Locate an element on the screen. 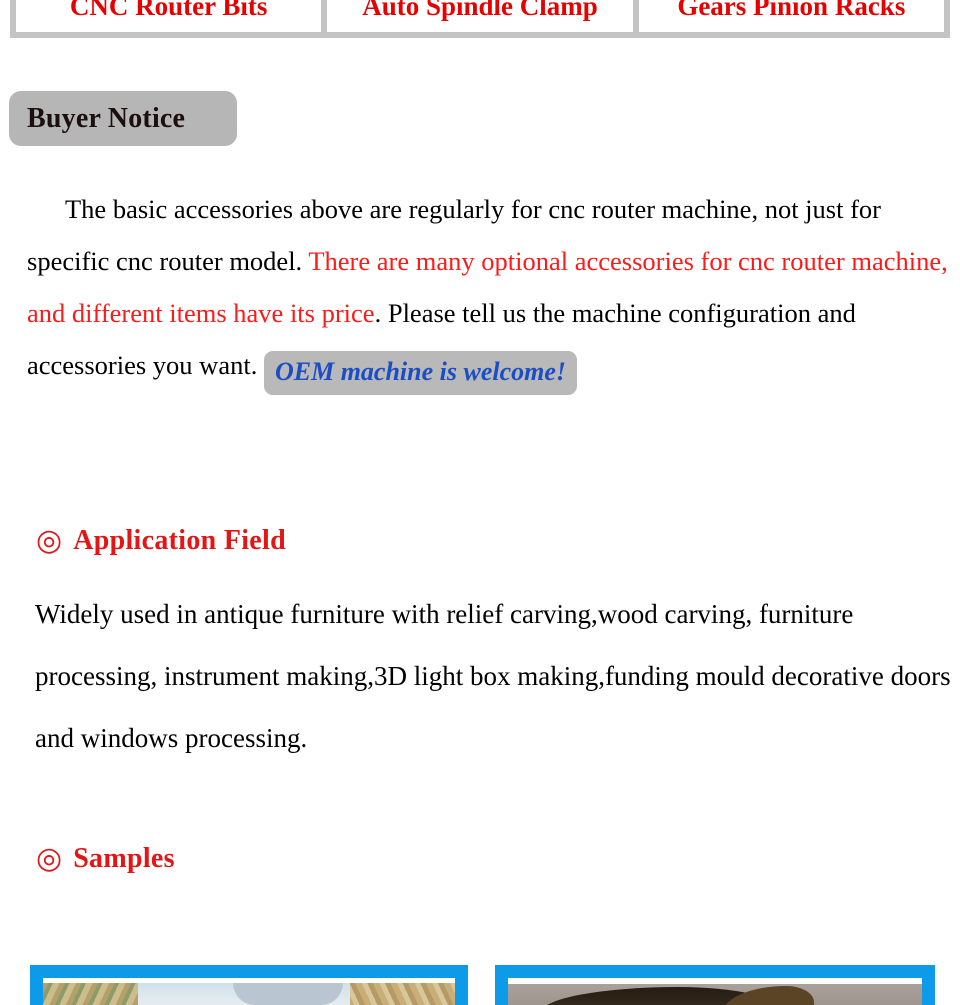 The width and height of the screenshot is (960, 1005). accessory-cell-cnc-router-bits: CNC Router Bits is located at coordinates (169, 16).